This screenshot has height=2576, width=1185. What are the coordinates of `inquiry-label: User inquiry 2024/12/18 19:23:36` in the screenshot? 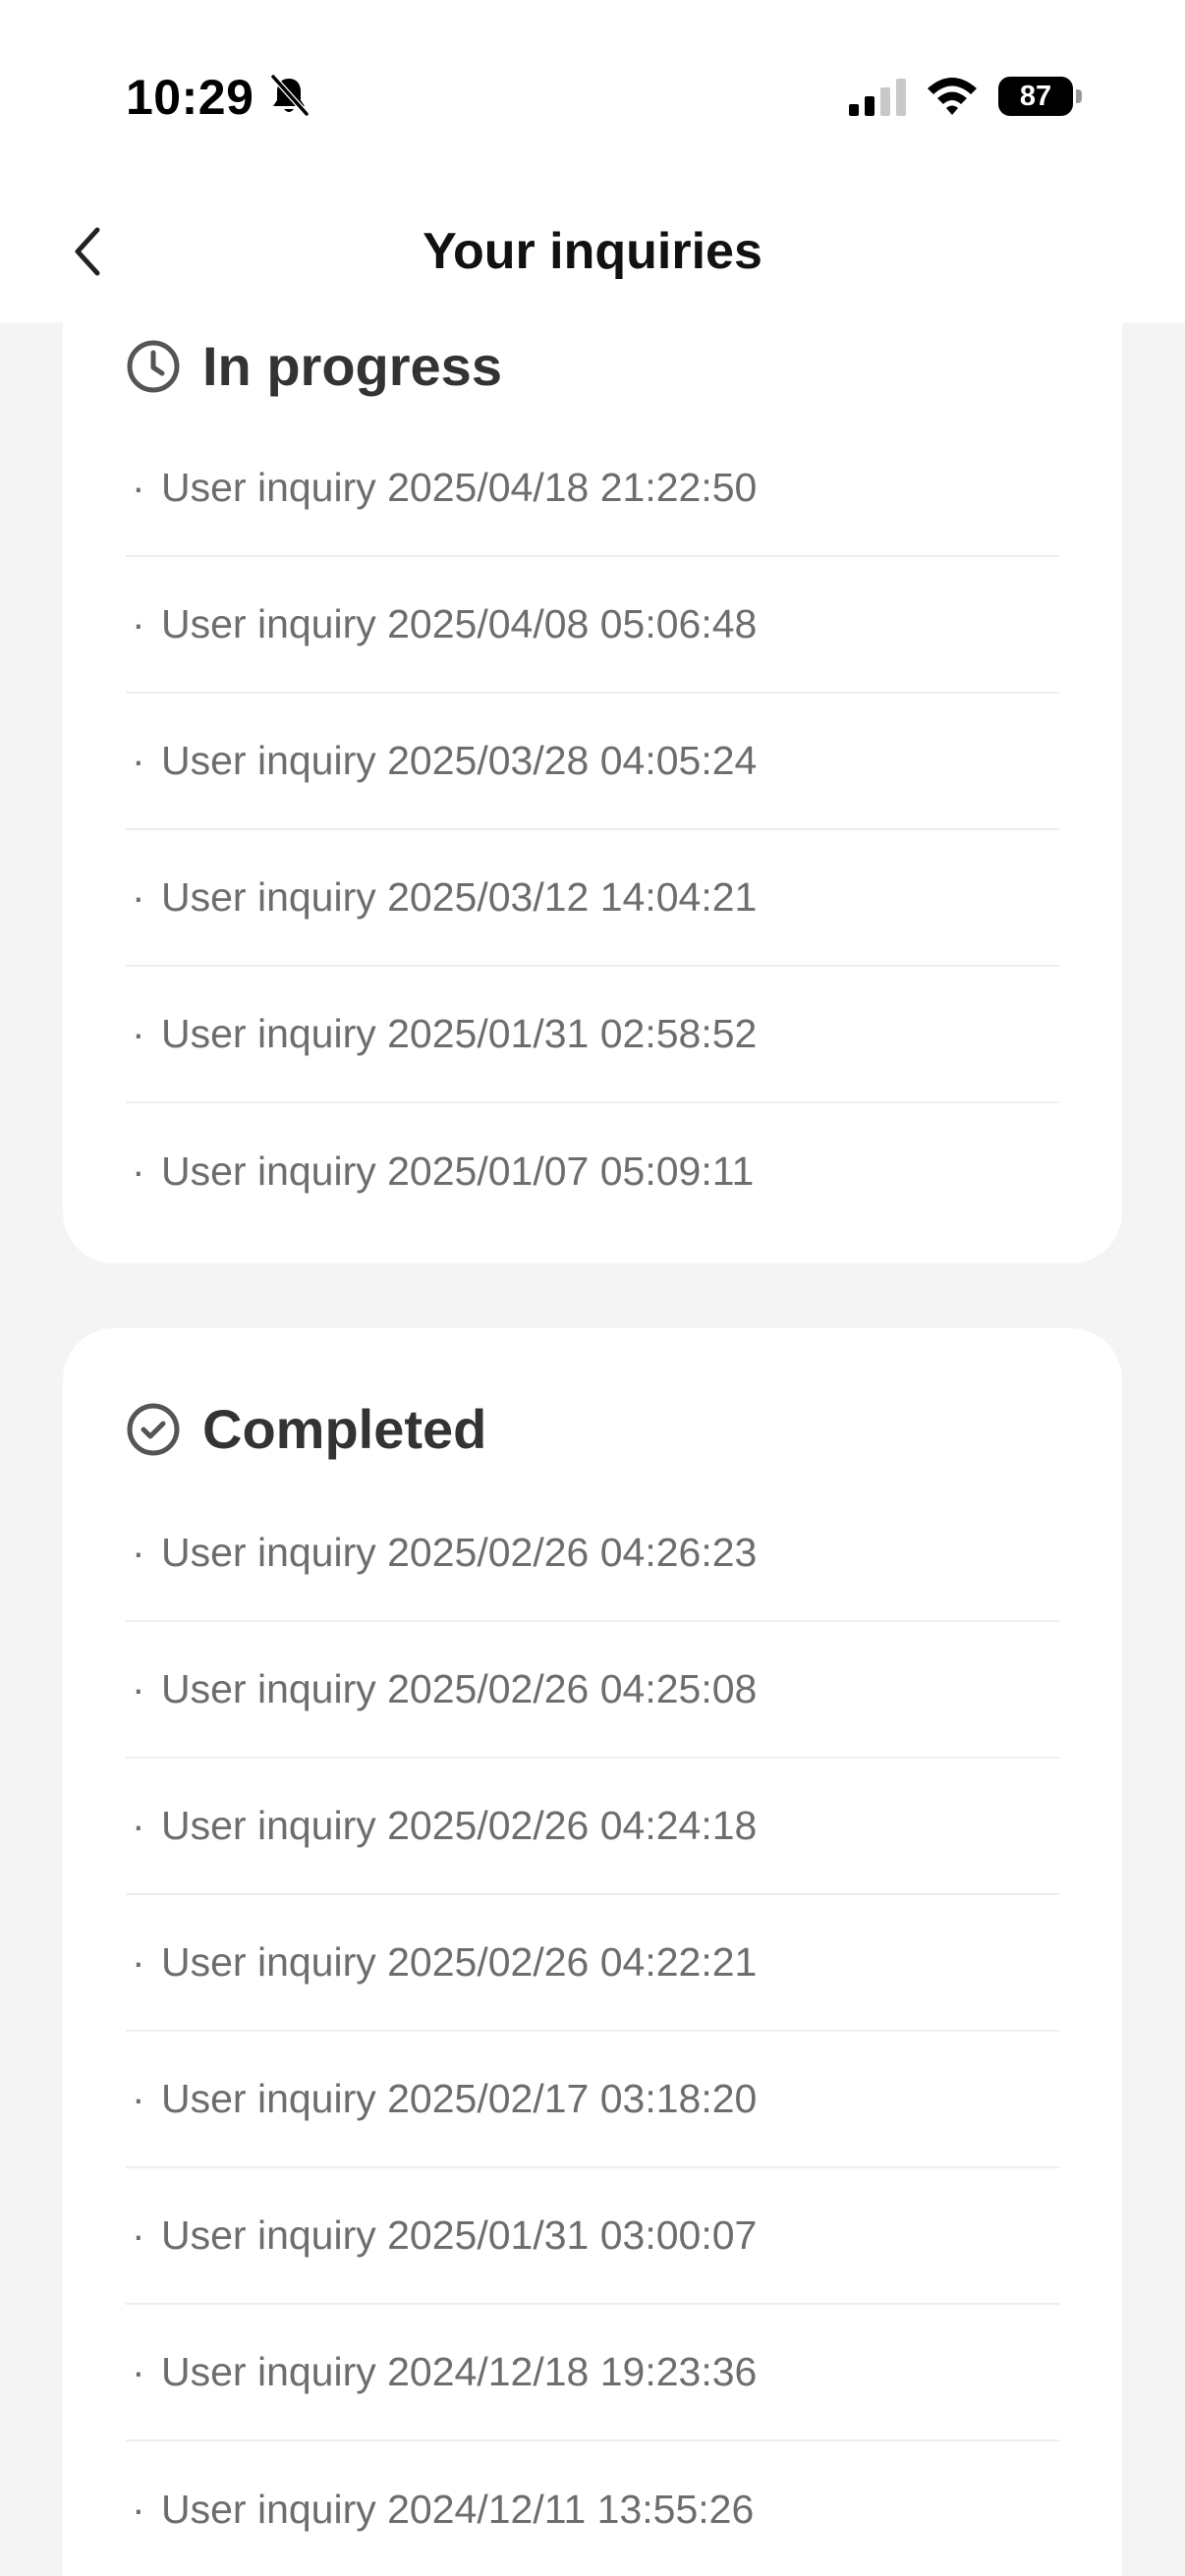 It's located at (460, 2371).